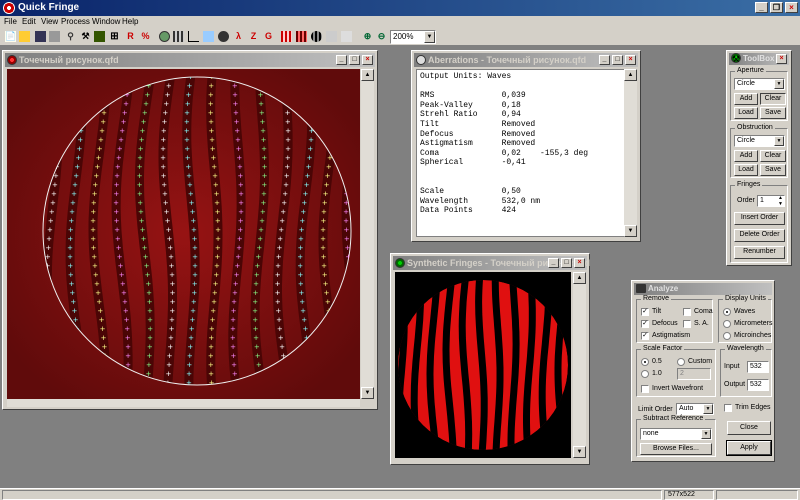  What do you see at coordinates (759, 235) in the screenshot?
I see `delete-order-button: Delete Order` at bounding box center [759, 235].